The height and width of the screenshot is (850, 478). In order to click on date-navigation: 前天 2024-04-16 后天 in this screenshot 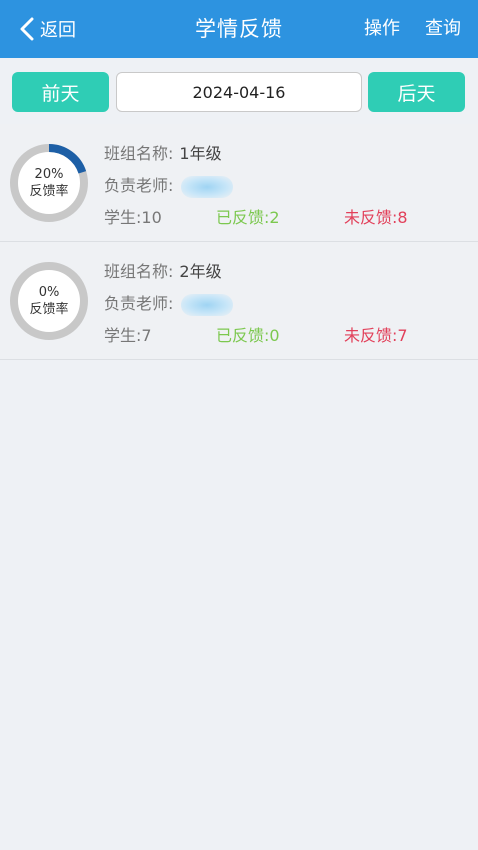, I will do `click(239, 91)`.